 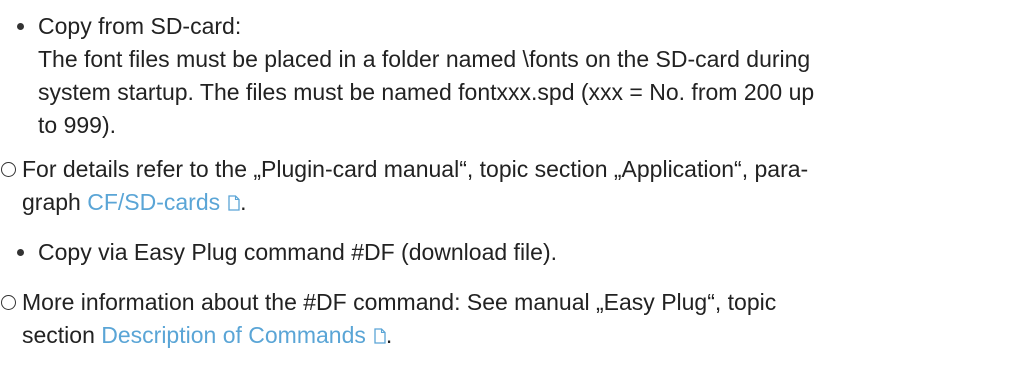 What do you see at coordinates (55, 202) in the screenshot?
I see `note-text-prefix: graph` at bounding box center [55, 202].